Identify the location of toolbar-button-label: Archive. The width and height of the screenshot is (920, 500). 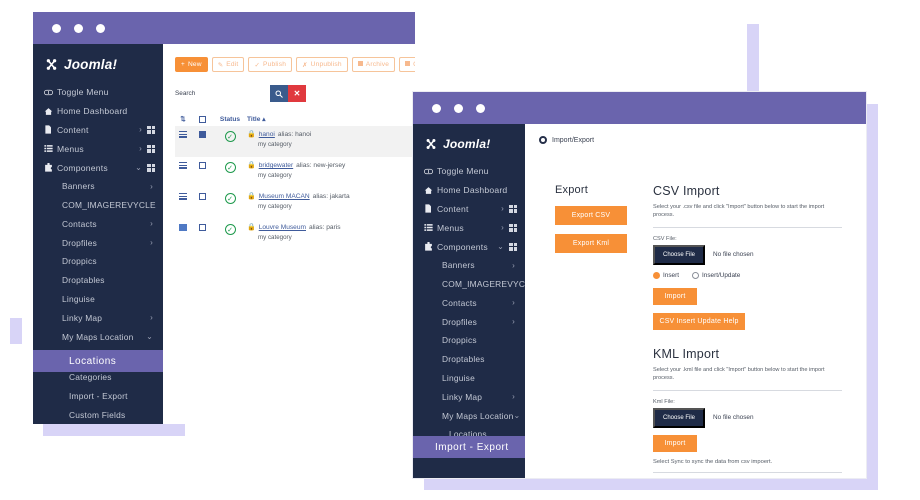
(377, 64).